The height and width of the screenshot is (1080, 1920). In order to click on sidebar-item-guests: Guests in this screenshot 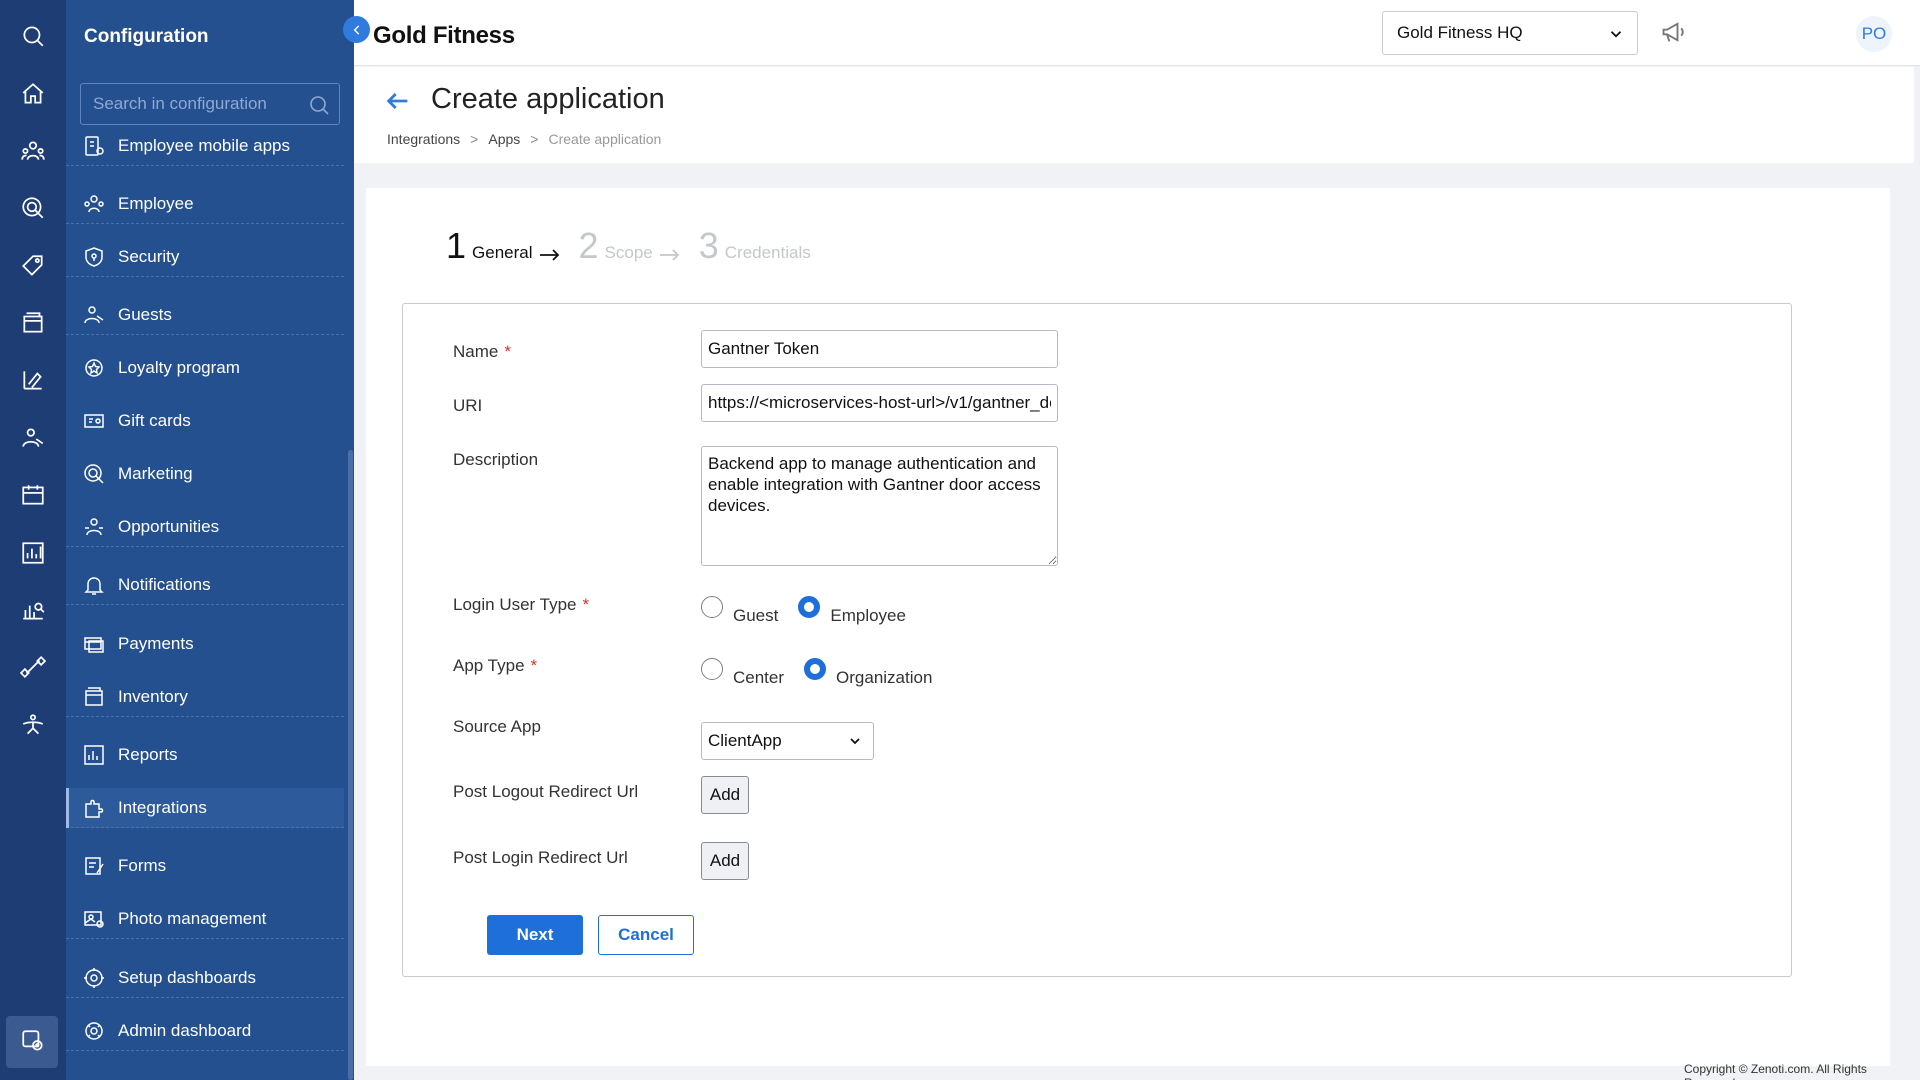, I will do `click(205, 315)`.